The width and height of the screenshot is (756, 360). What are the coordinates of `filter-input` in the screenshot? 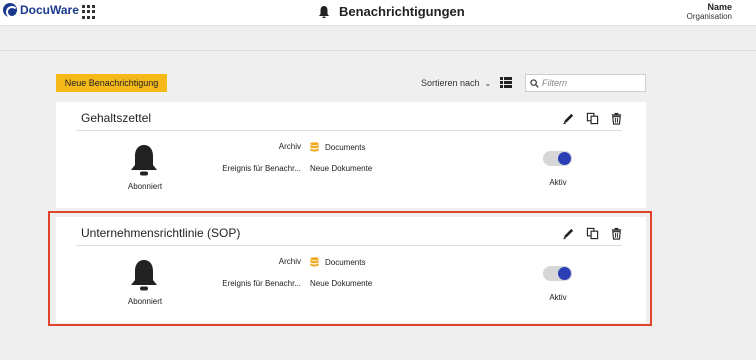 It's located at (592, 83).